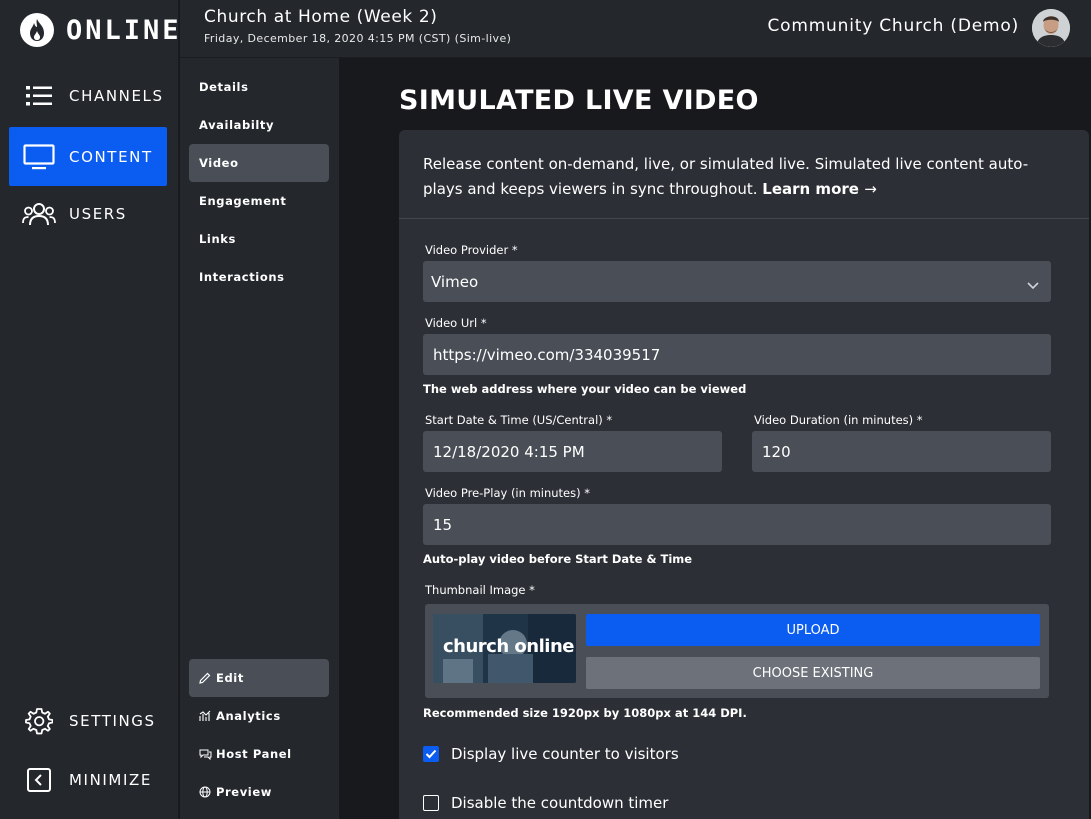  I want to click on subnav-label: Video, so click(219, 163).